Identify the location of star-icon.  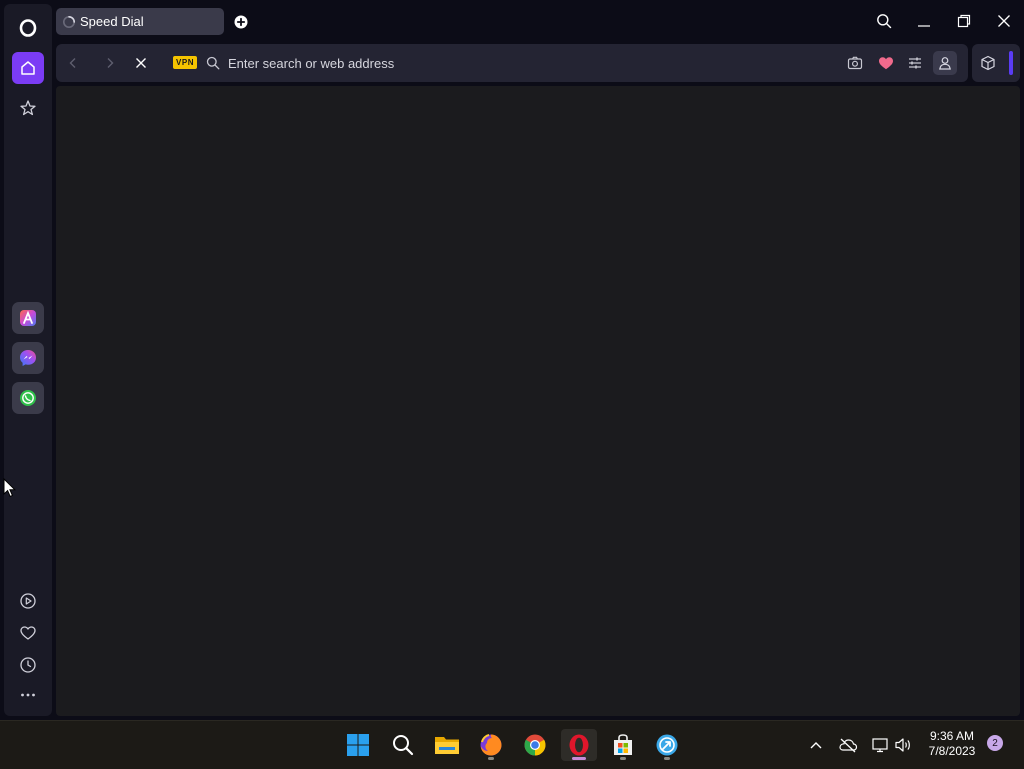
(28, 108).